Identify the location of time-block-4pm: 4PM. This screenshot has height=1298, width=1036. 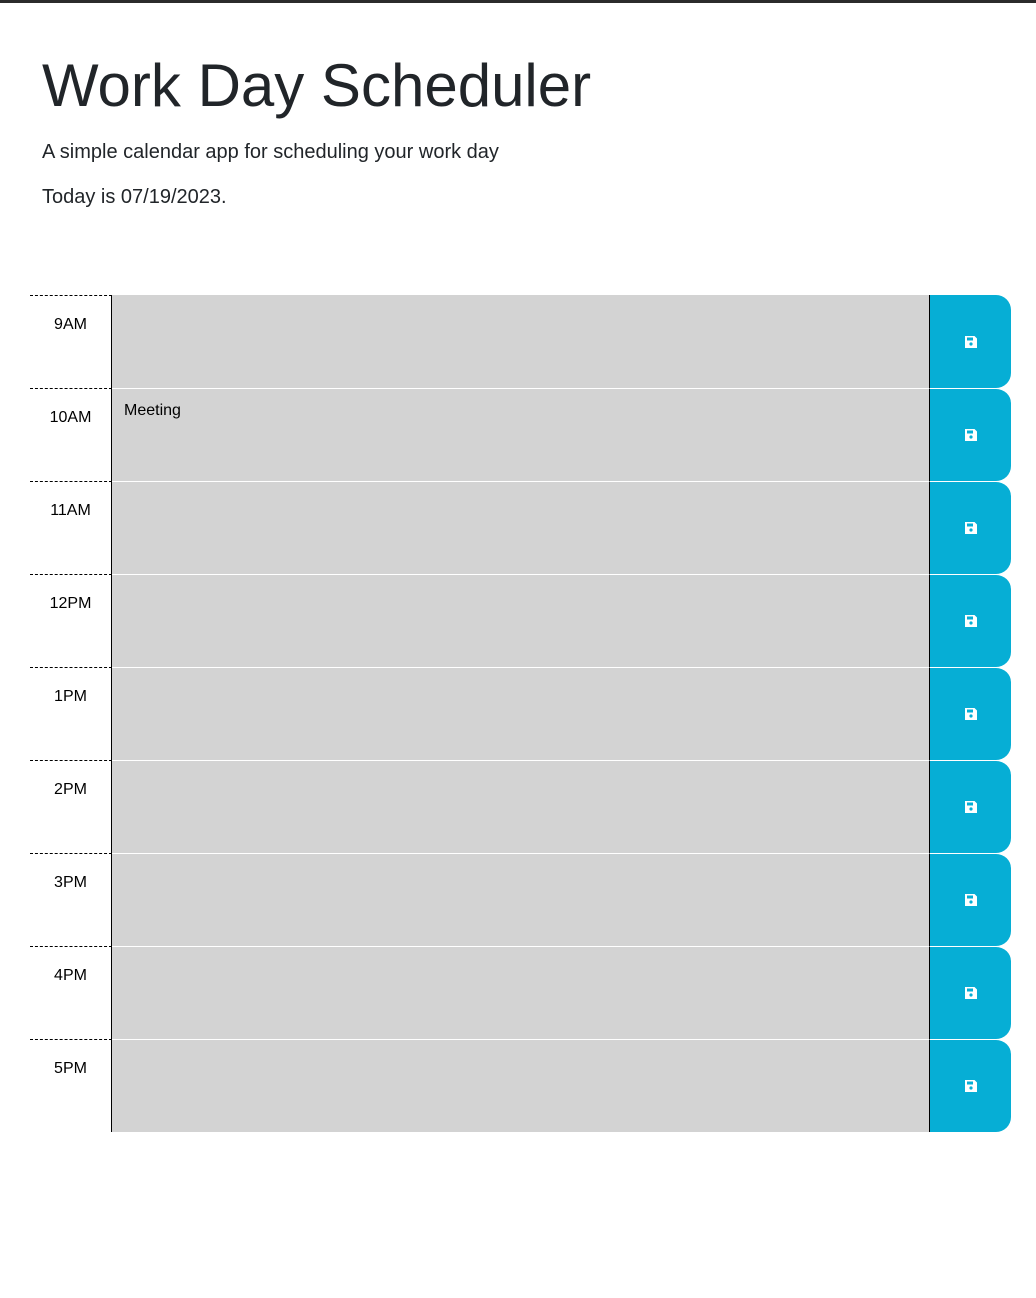
(520, 992).